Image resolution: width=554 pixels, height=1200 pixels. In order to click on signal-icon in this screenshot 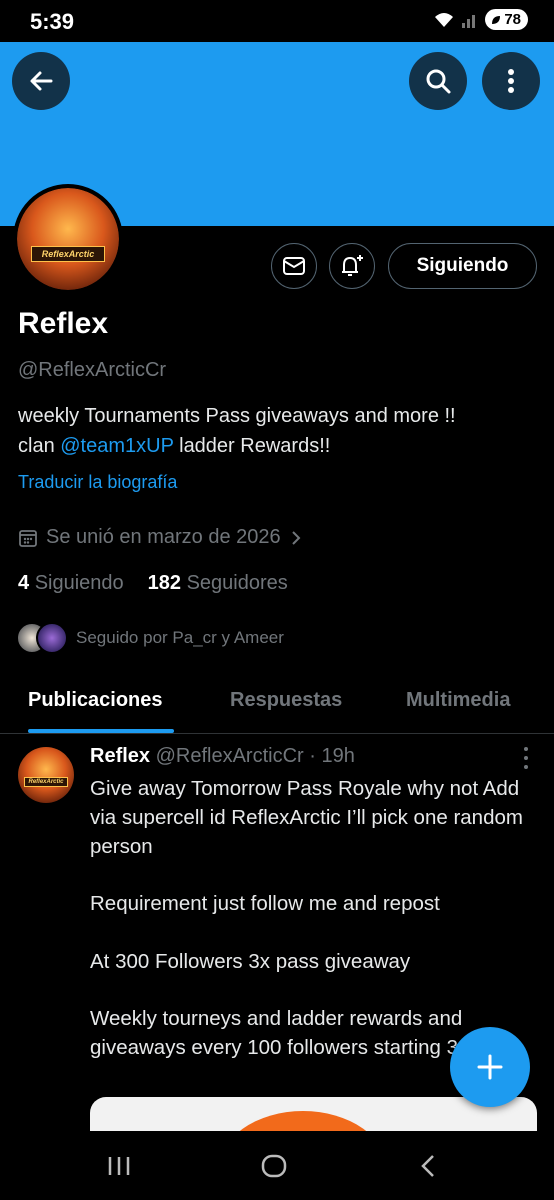, I will do `click(469, 21)`.